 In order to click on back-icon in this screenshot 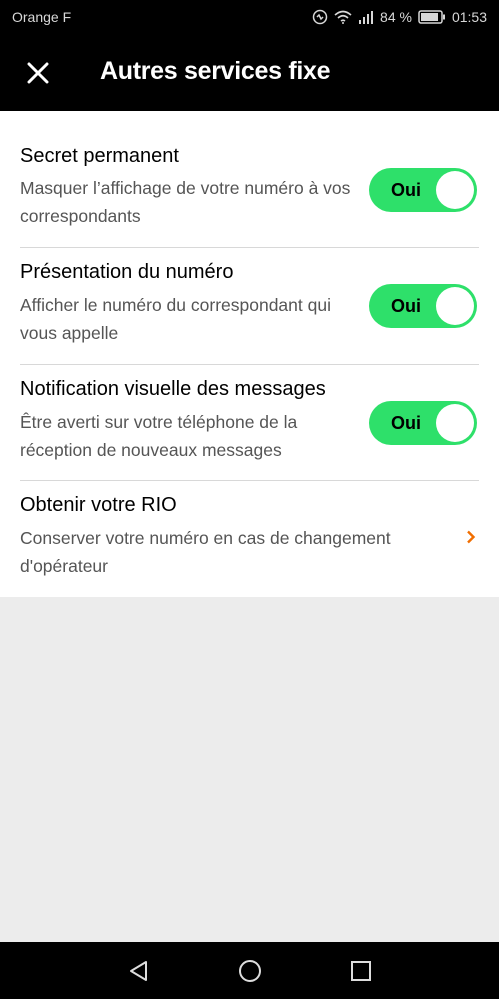, I will do `click(138, 971)`.